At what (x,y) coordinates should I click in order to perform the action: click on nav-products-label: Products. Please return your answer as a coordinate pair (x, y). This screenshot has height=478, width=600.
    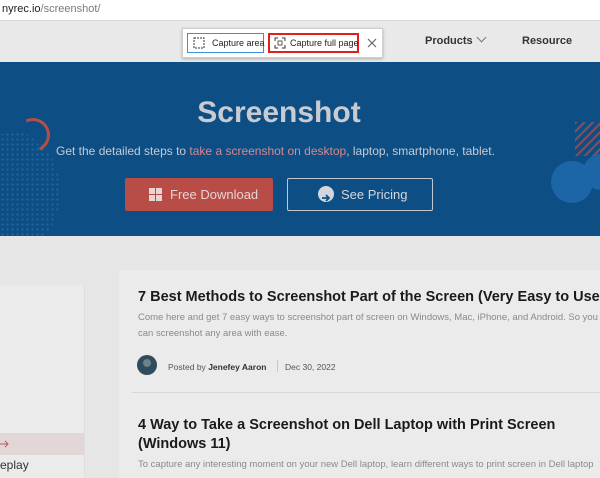
    Looking at the image, I should click on (449, 41).